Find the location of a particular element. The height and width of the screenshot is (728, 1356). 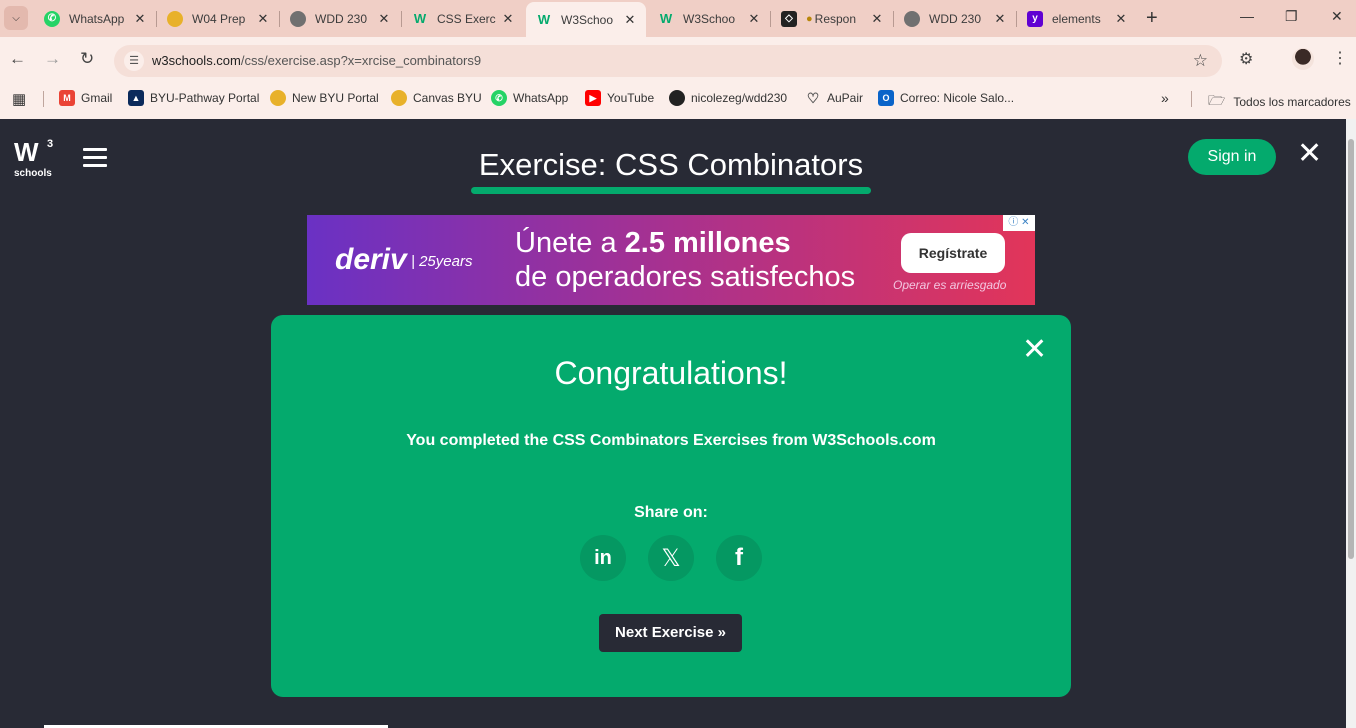

apps-button: ▦ is located at coordinates (19, 99).